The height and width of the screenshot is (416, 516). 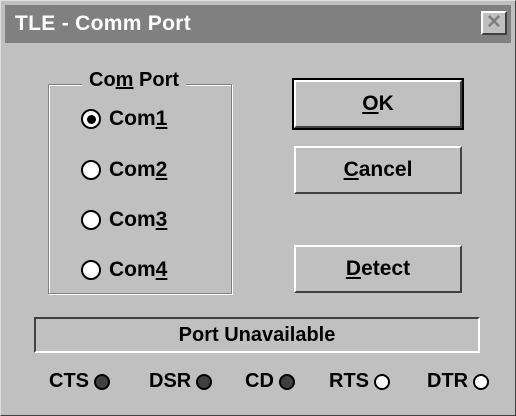 I want to click on signal-dsr: DSR, so click(x=181, y=381).